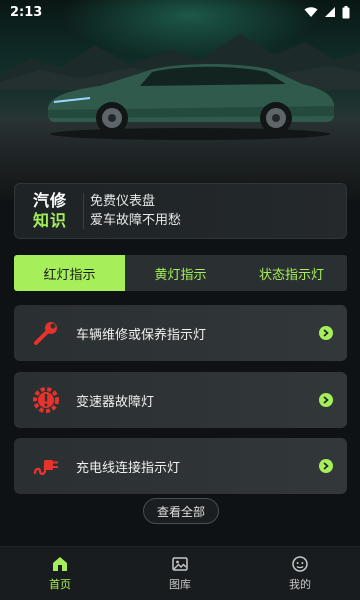  I want to click on profile-icon, so click(300, 564).